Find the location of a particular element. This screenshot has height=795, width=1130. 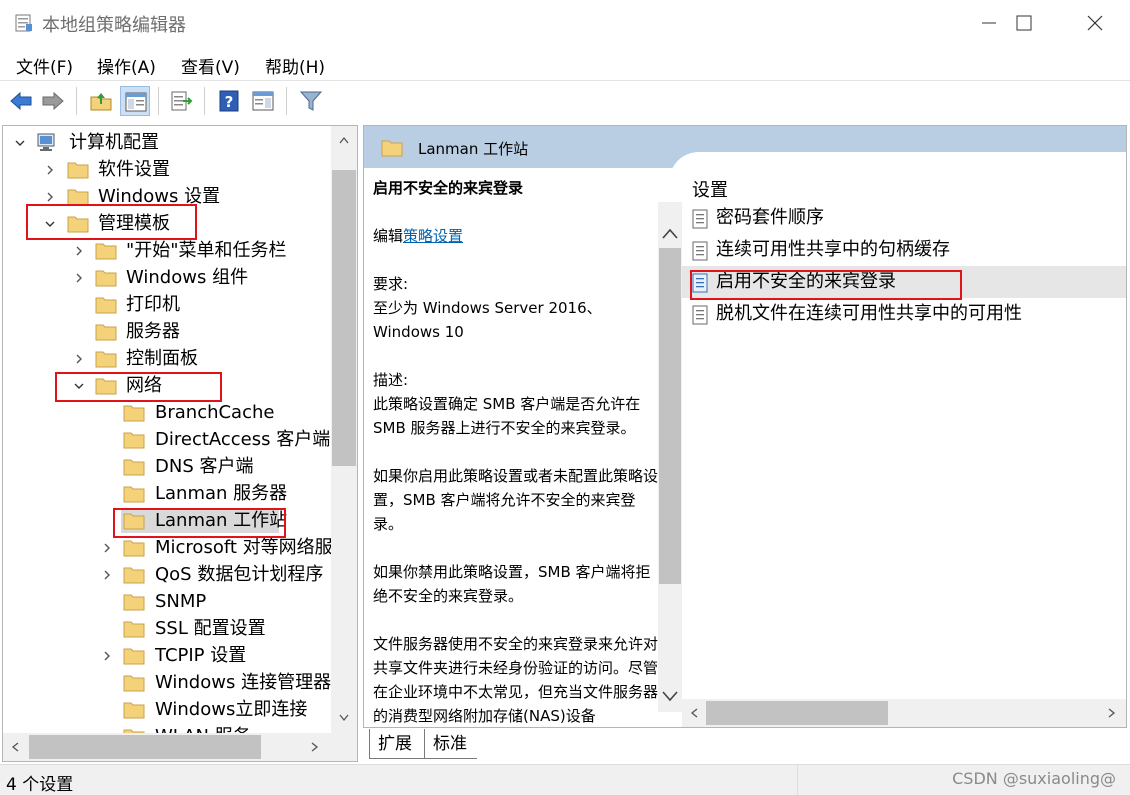

tree-node-ssl: SSL 配置设置 is located at coordinates (167, 628).